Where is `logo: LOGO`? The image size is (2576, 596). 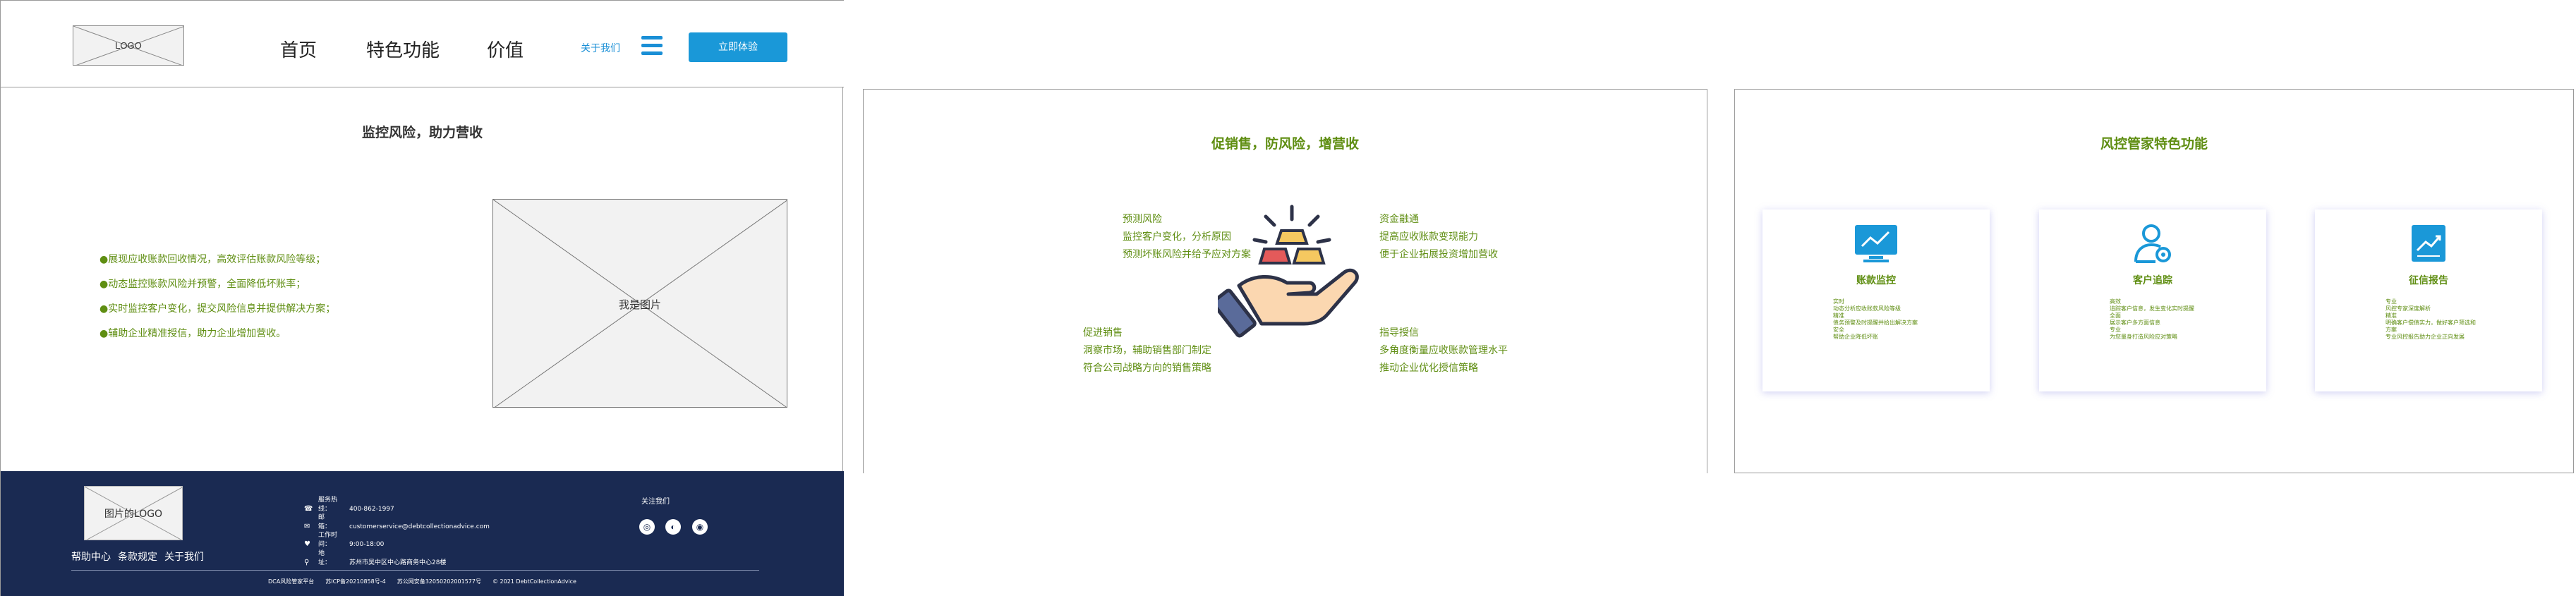 logo: LOGO is located at coordinates (129, 45).